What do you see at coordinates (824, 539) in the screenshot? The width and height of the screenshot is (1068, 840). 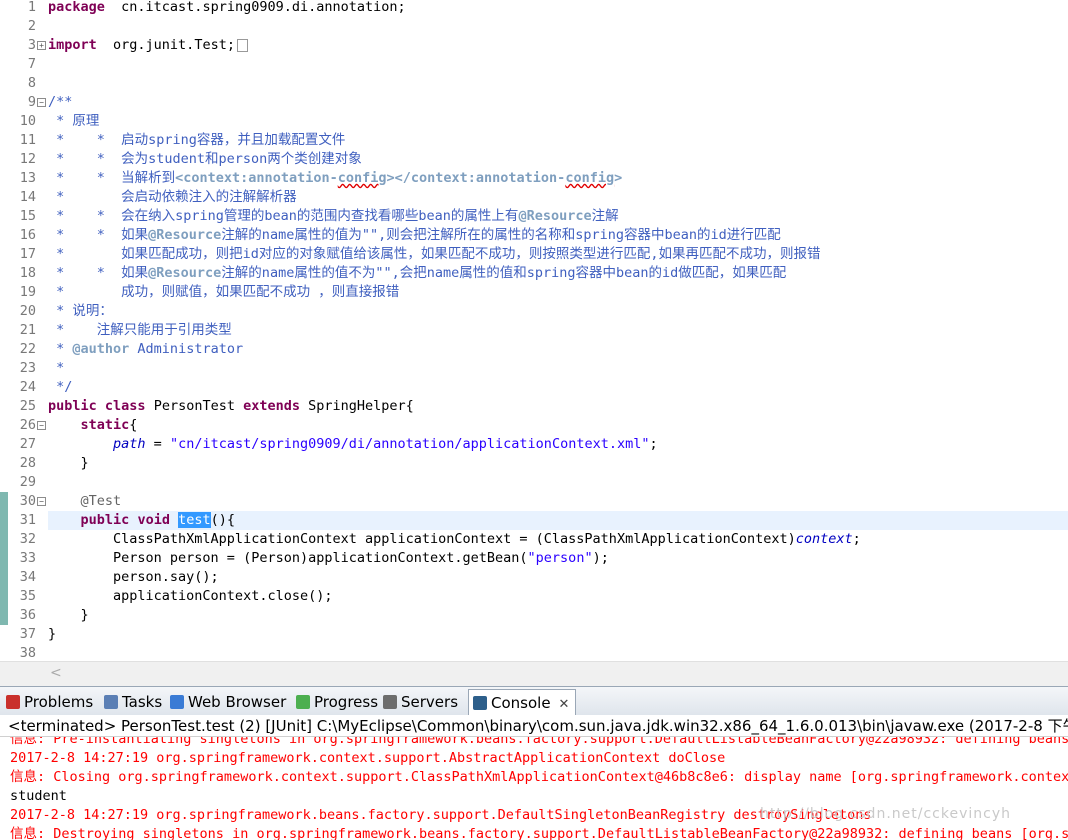 I see `code-token: context` at bounding box center [824, 539].